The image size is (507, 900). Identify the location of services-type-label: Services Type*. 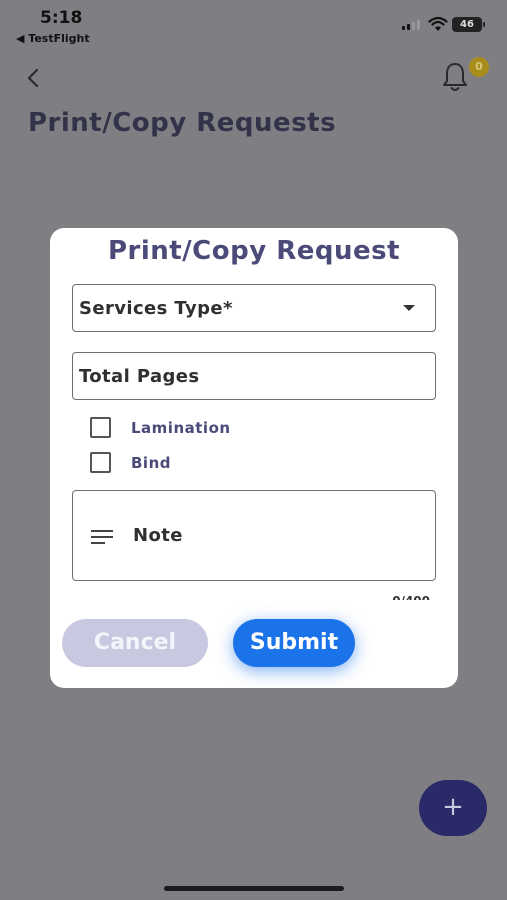
(156, 308).